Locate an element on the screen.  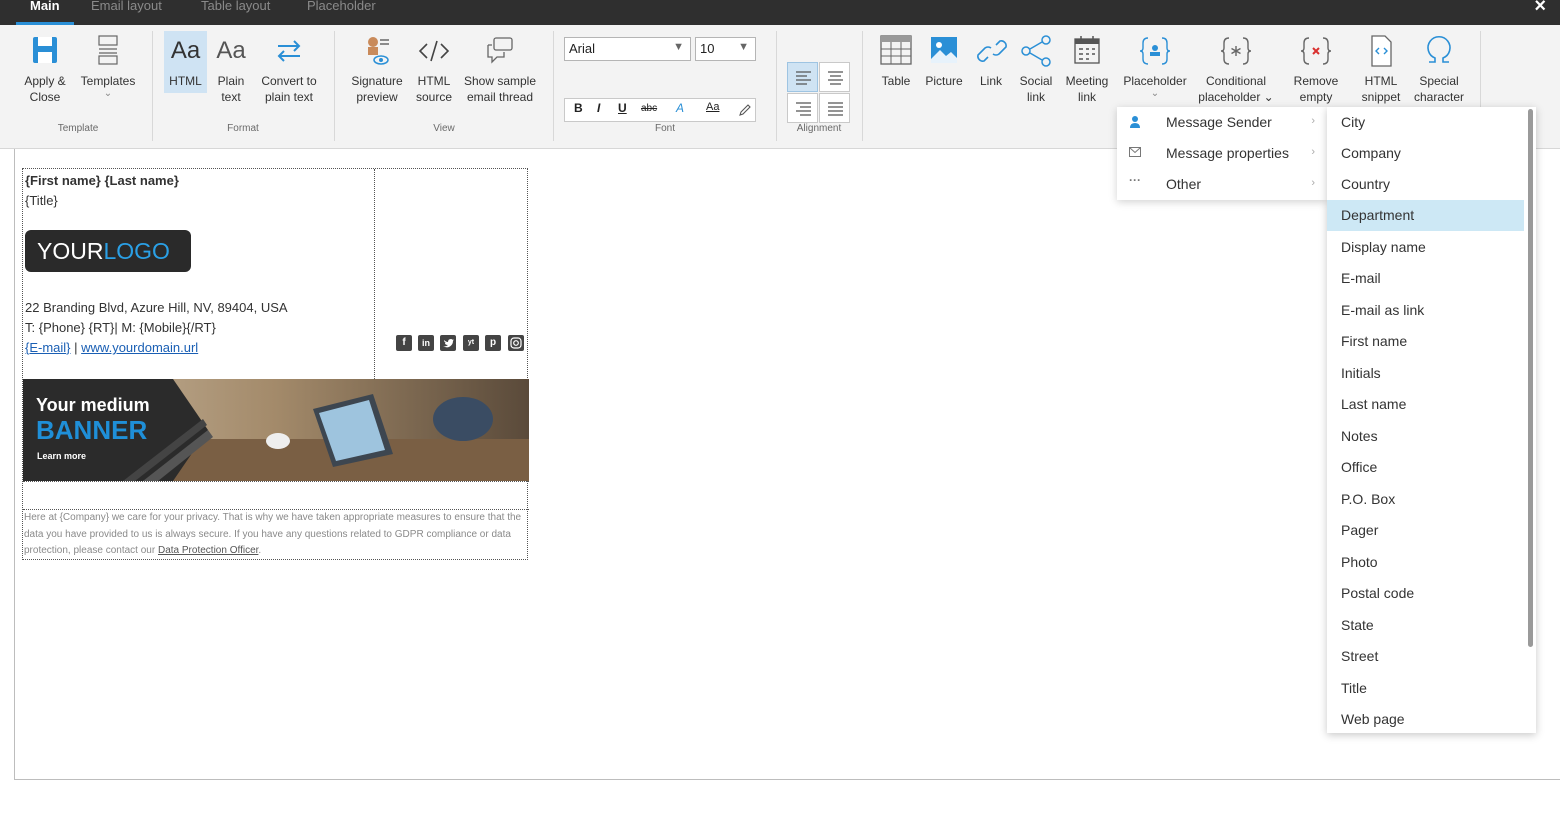
html-format-button: Aa HTML is located at coordinates (185, 62).